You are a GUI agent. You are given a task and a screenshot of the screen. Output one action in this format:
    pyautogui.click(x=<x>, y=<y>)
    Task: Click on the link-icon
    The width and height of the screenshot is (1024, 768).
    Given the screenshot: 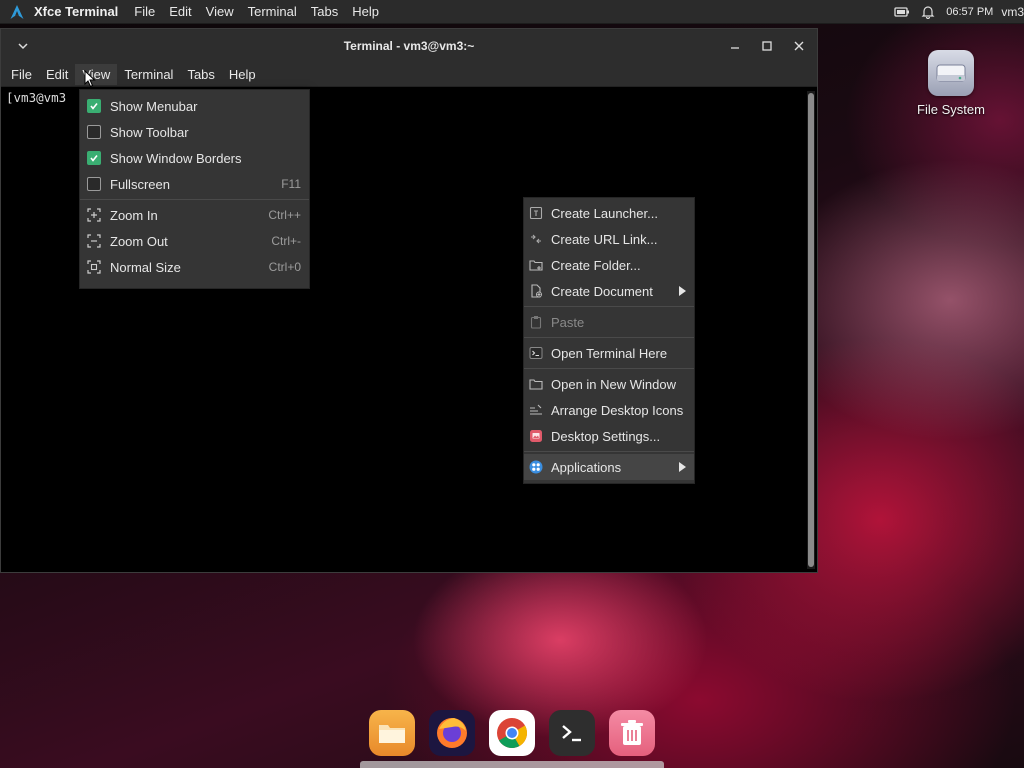 What is the action you would take?
    pyautogui.click(x=536, y=239)
    